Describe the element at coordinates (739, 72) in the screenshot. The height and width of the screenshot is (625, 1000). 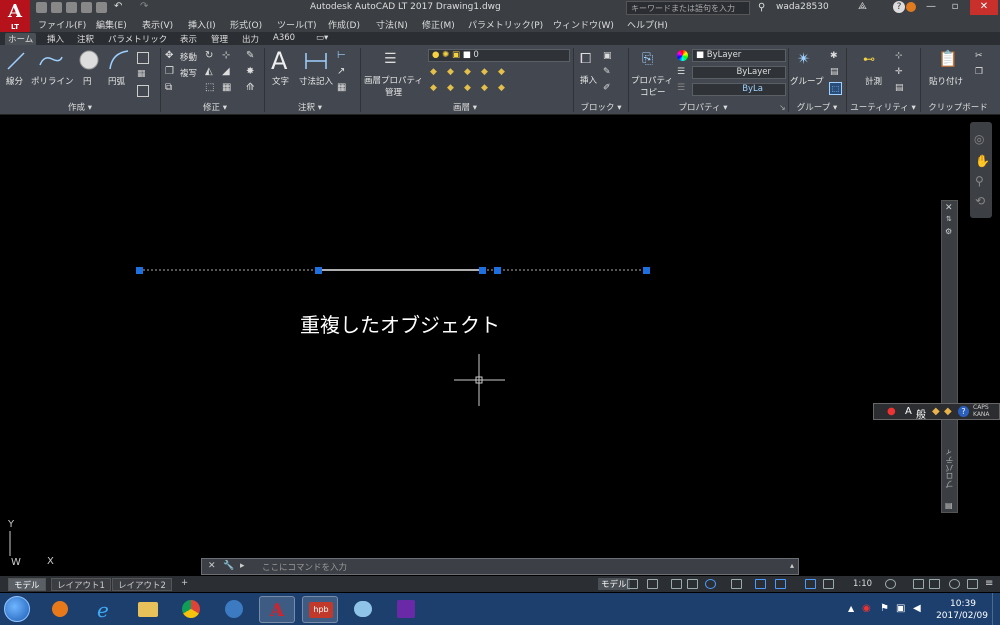
I see `linetype-dropdown: ByLayer` at that location.